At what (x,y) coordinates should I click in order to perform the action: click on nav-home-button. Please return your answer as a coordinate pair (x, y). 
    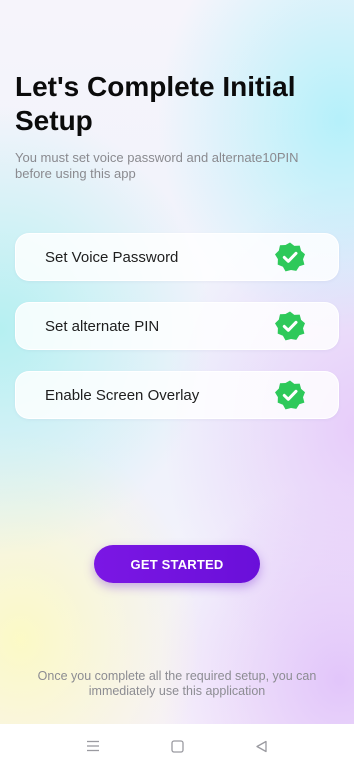
    Looking at the image, I should click on (177, 746).